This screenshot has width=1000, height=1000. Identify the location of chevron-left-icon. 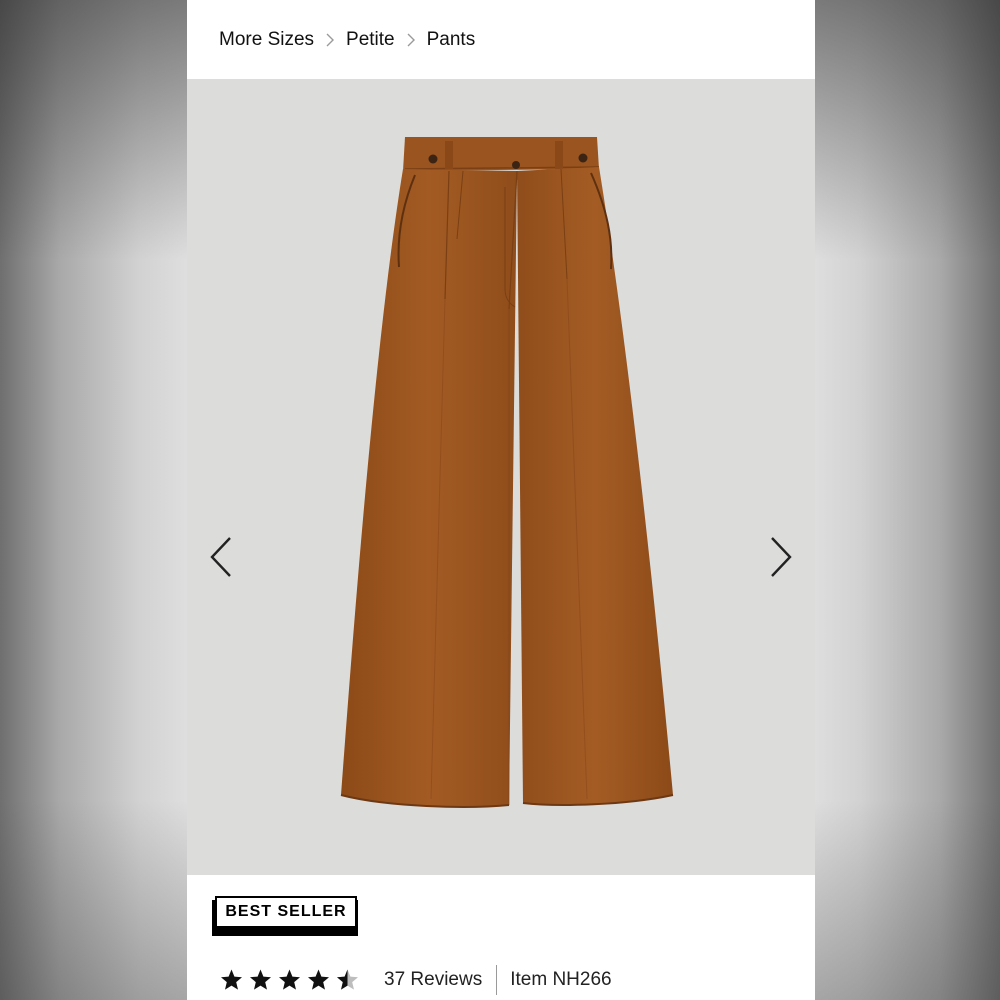
(220, 557).